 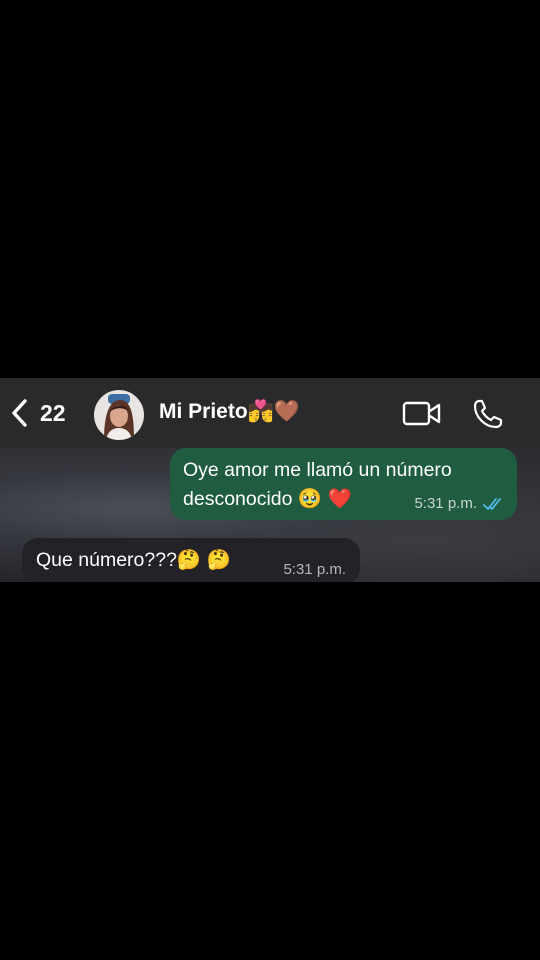 I want to click on avatar, so click(x=119, y=415).